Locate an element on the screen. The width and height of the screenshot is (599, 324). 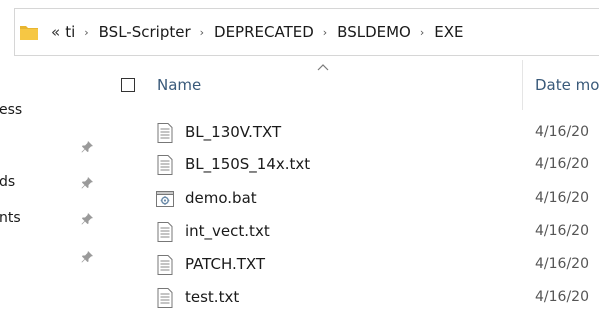
file-row: PATCH.TXT 4/16/20 is located at coordinates (352, 264).